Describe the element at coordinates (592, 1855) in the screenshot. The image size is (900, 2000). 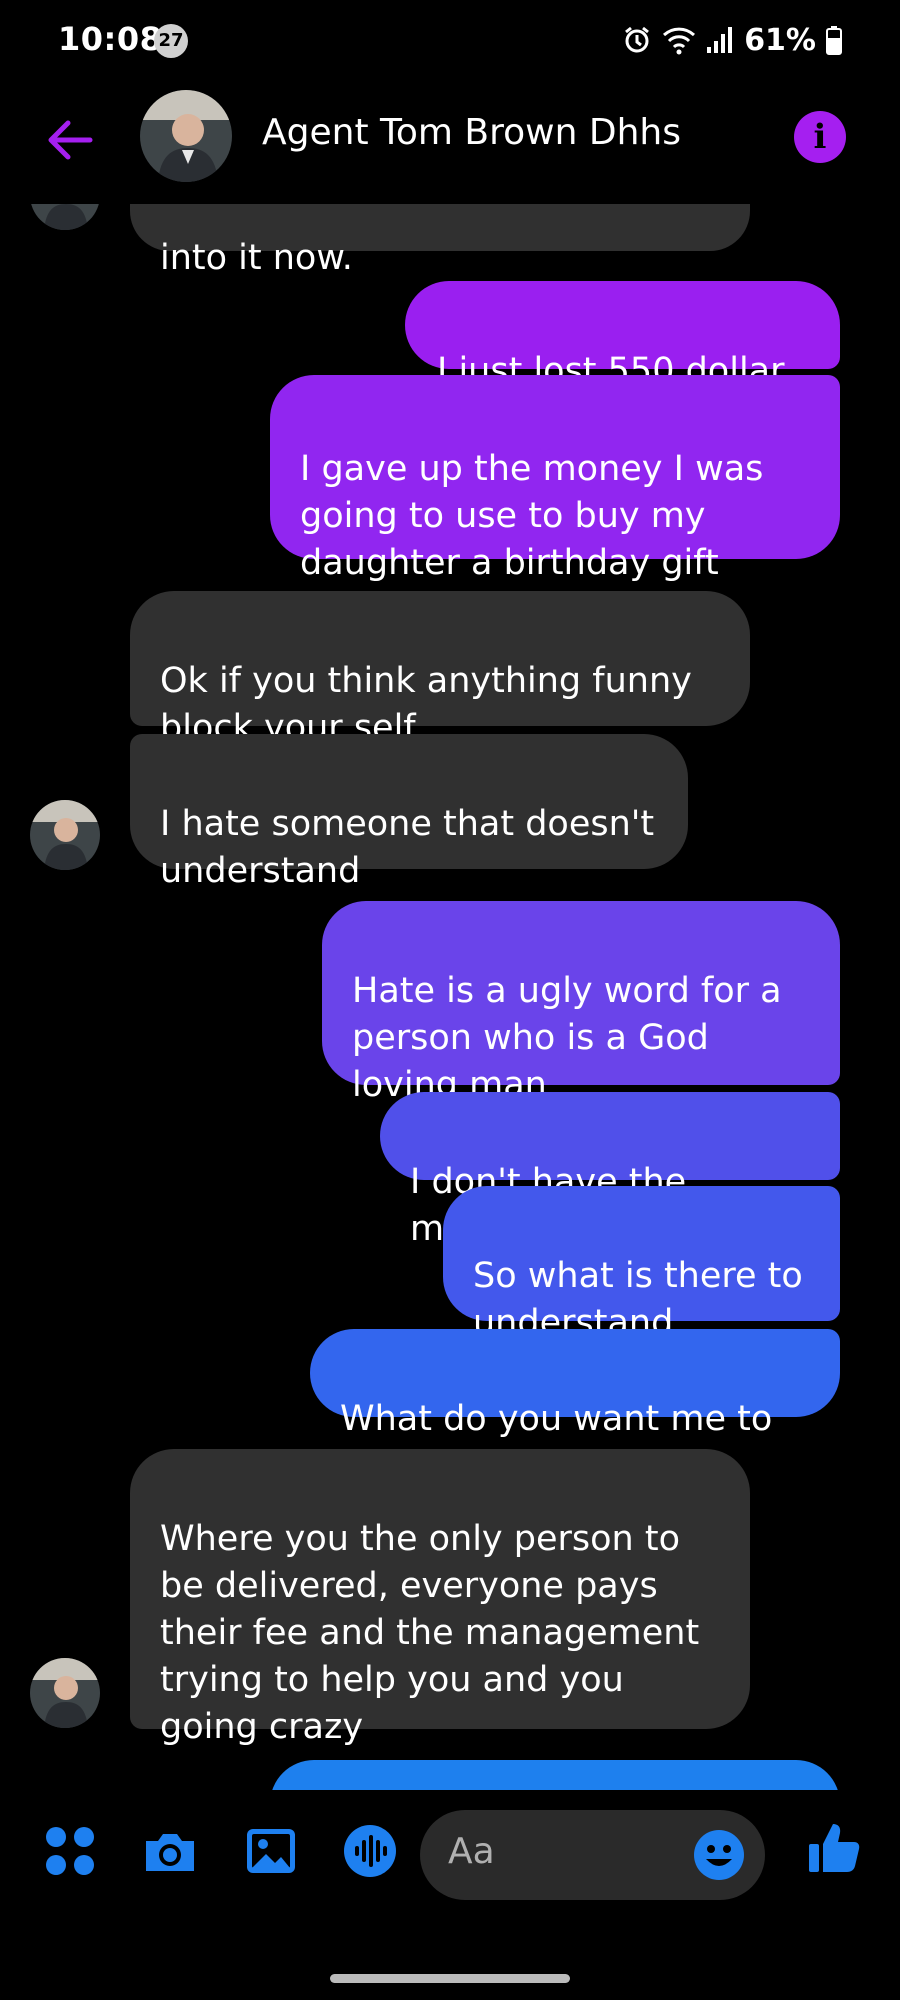
I see `message-input: Aa` at that location.